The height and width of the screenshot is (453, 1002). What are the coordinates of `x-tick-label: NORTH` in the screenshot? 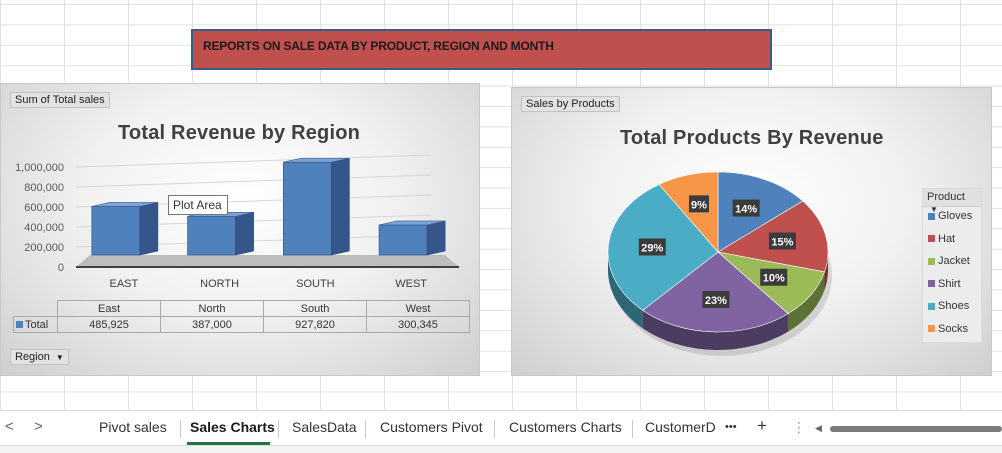 It's located at (219, 284).